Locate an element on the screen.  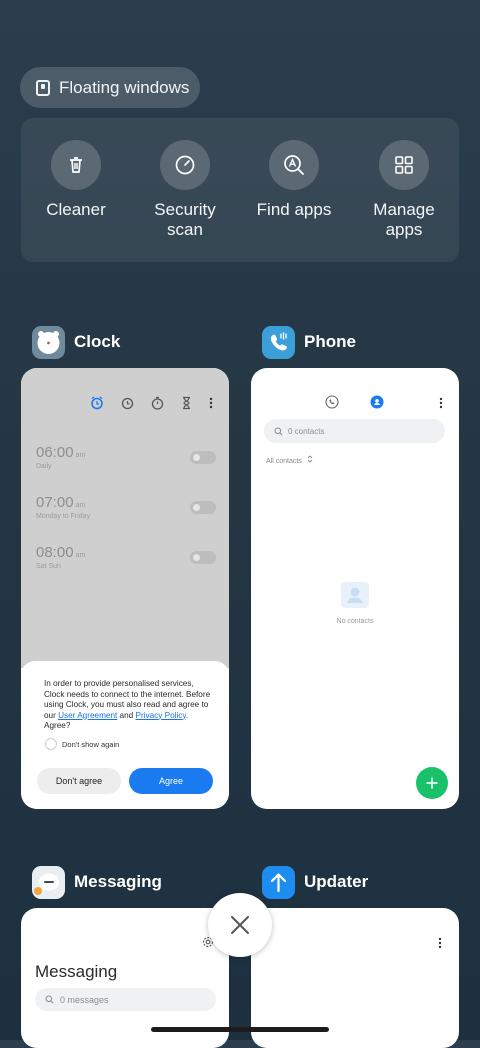
sort-arrows-icon is located at coordinates (310, 459).